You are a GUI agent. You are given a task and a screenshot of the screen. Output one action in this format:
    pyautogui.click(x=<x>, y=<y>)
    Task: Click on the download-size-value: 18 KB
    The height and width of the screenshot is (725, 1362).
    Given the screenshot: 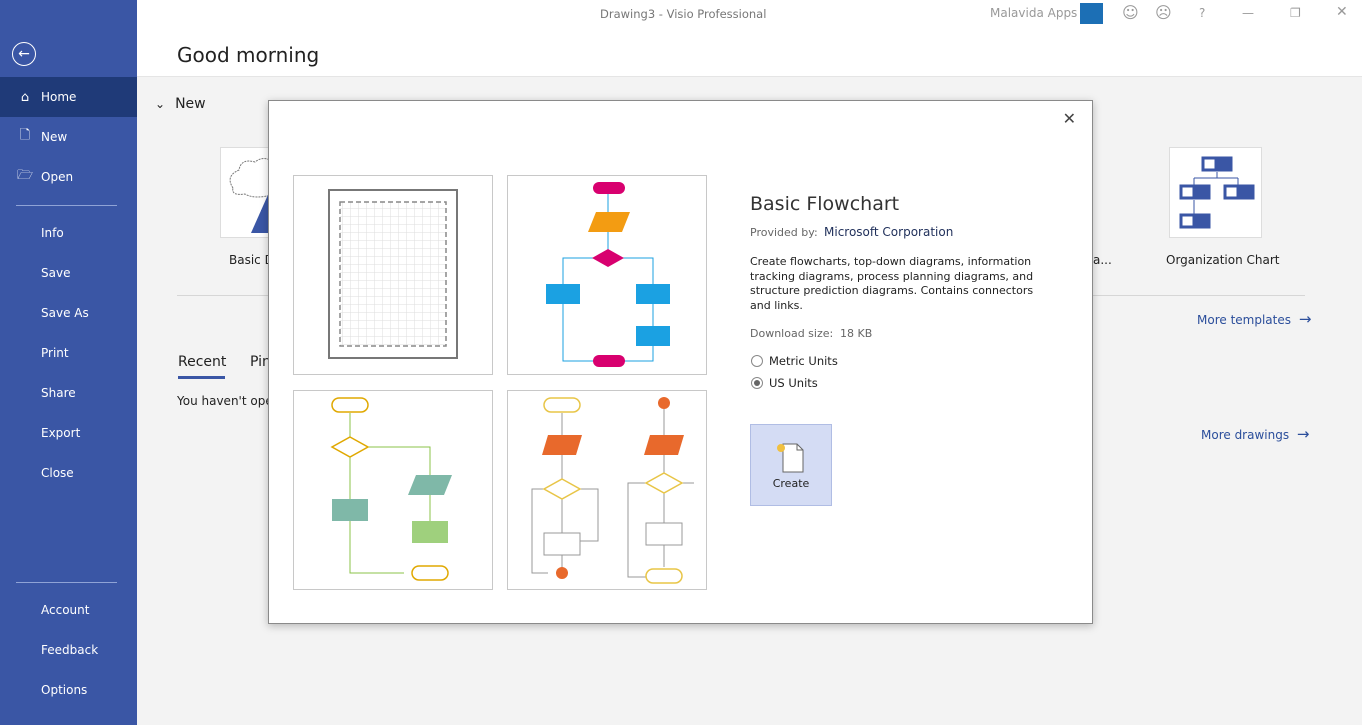 What is the action you would take?
    pyautogui.click(x=856, y=333)
    